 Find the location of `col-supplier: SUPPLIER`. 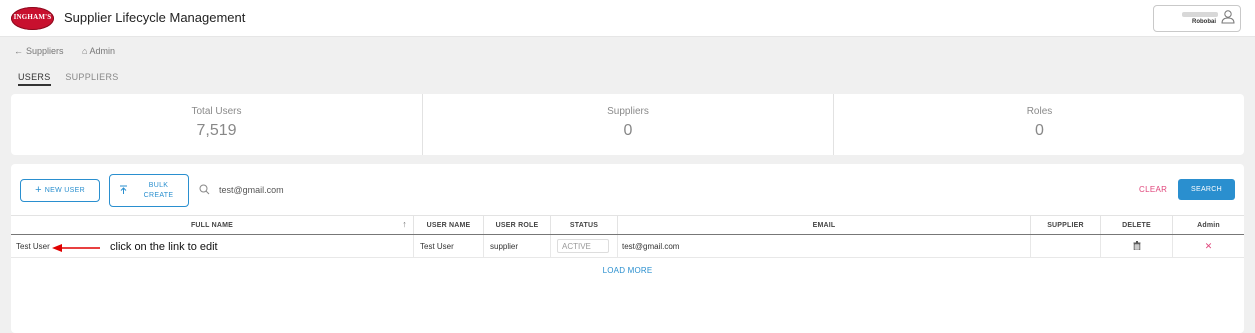

col-supplier: SUPPLIER is located at coordinates (1065, 225).